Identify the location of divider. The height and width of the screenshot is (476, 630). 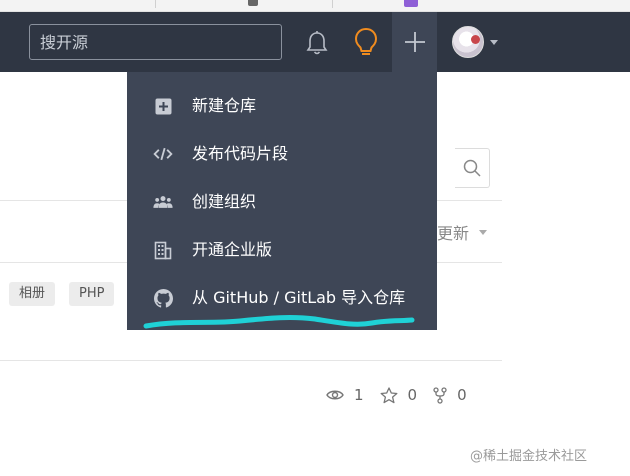
(251, 360).